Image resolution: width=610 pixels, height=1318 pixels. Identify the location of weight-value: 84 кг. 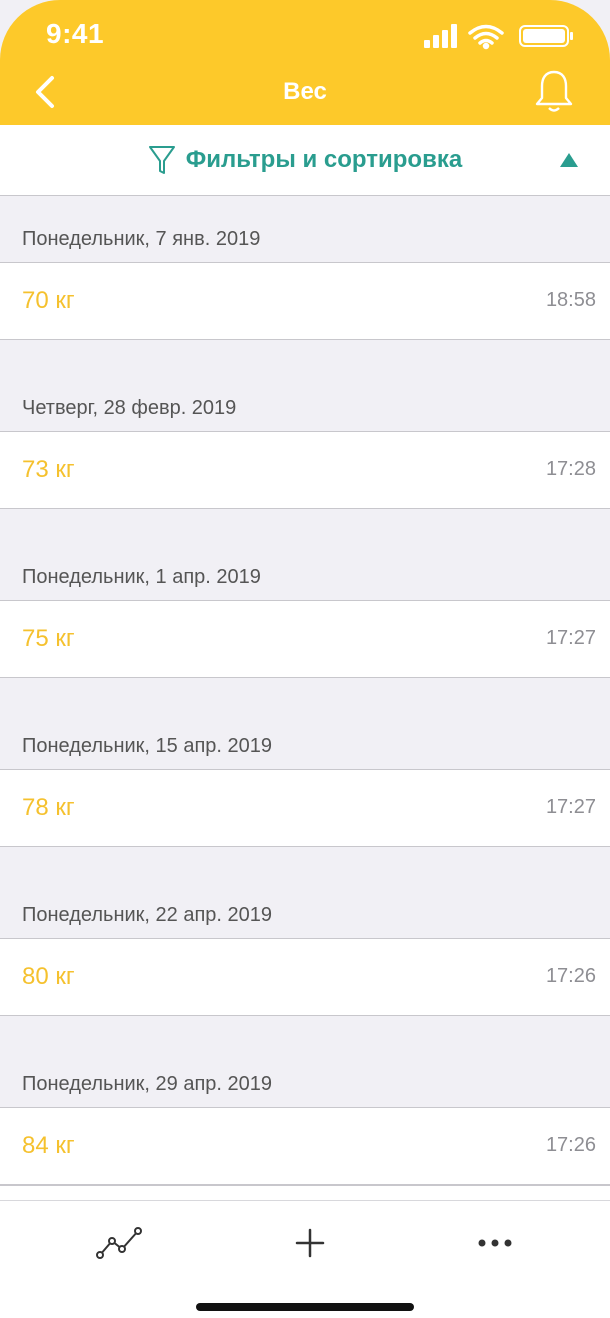
(48, 1145).